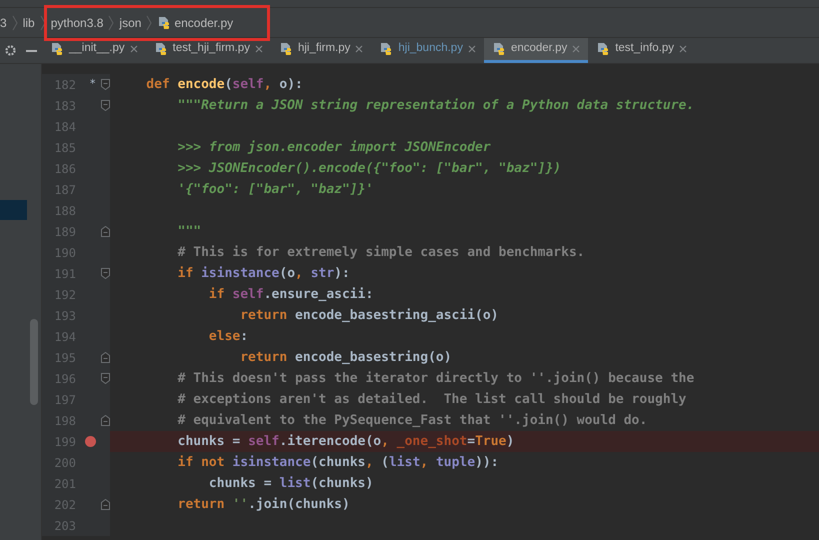 This screenshot has height=540, width=819. What do you see at coordinates (431, 399) in the screenshot?
I see `code-line: # exceptions aren't as detailed. The list call should be roughly` at bounding box center [431, 399].